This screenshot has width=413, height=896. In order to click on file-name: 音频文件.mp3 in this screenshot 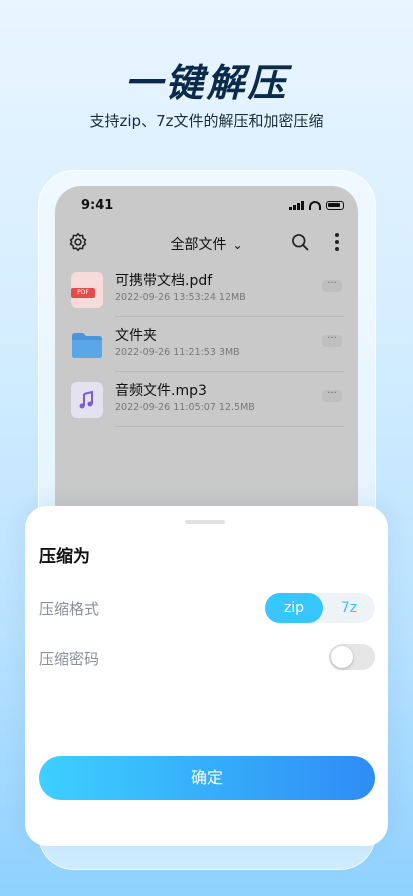, I will do `click(161, 391)`.